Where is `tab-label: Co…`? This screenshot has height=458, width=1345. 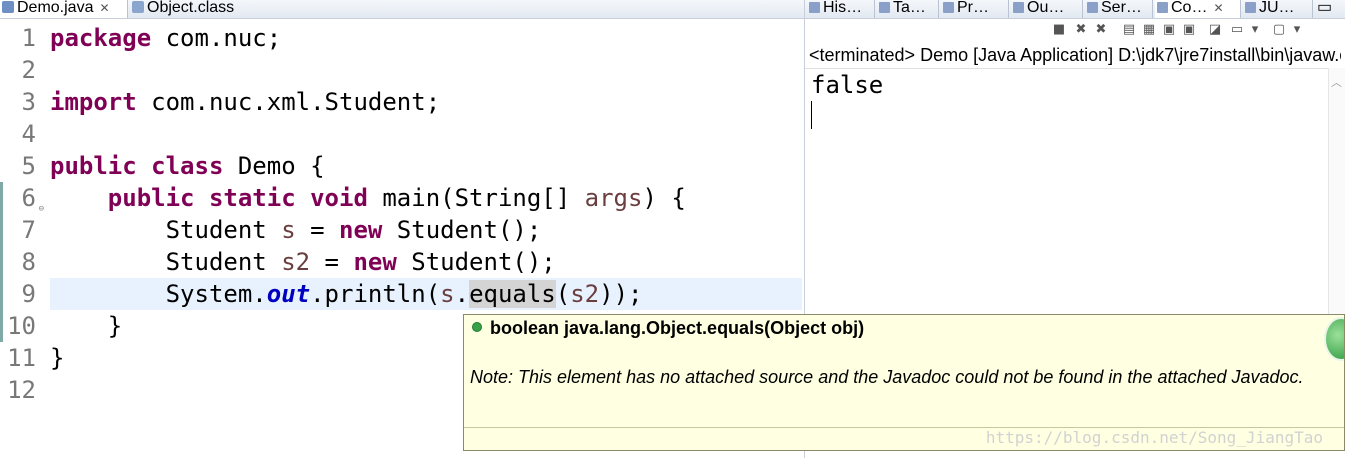 tab-label: Co… is located at coordinates (1189, 8).